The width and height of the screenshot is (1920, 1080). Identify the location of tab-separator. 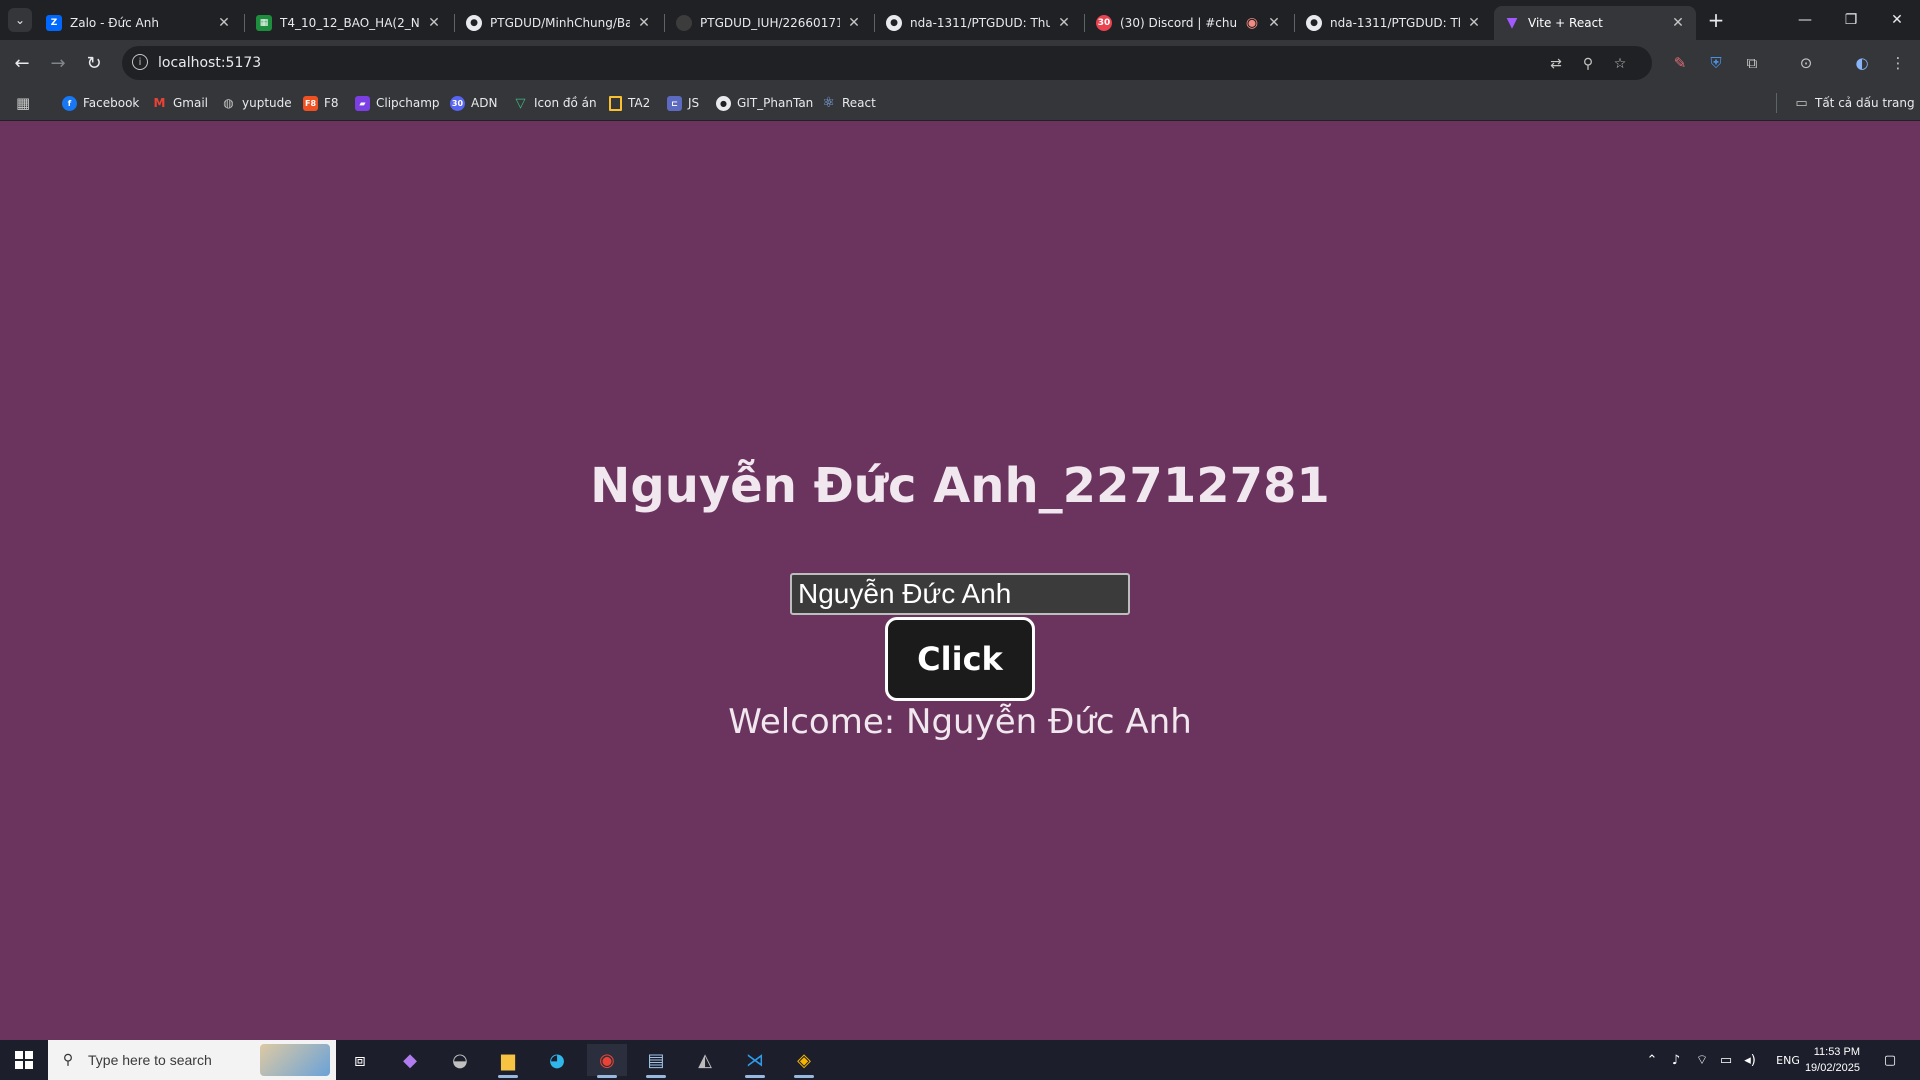
(874, 23).